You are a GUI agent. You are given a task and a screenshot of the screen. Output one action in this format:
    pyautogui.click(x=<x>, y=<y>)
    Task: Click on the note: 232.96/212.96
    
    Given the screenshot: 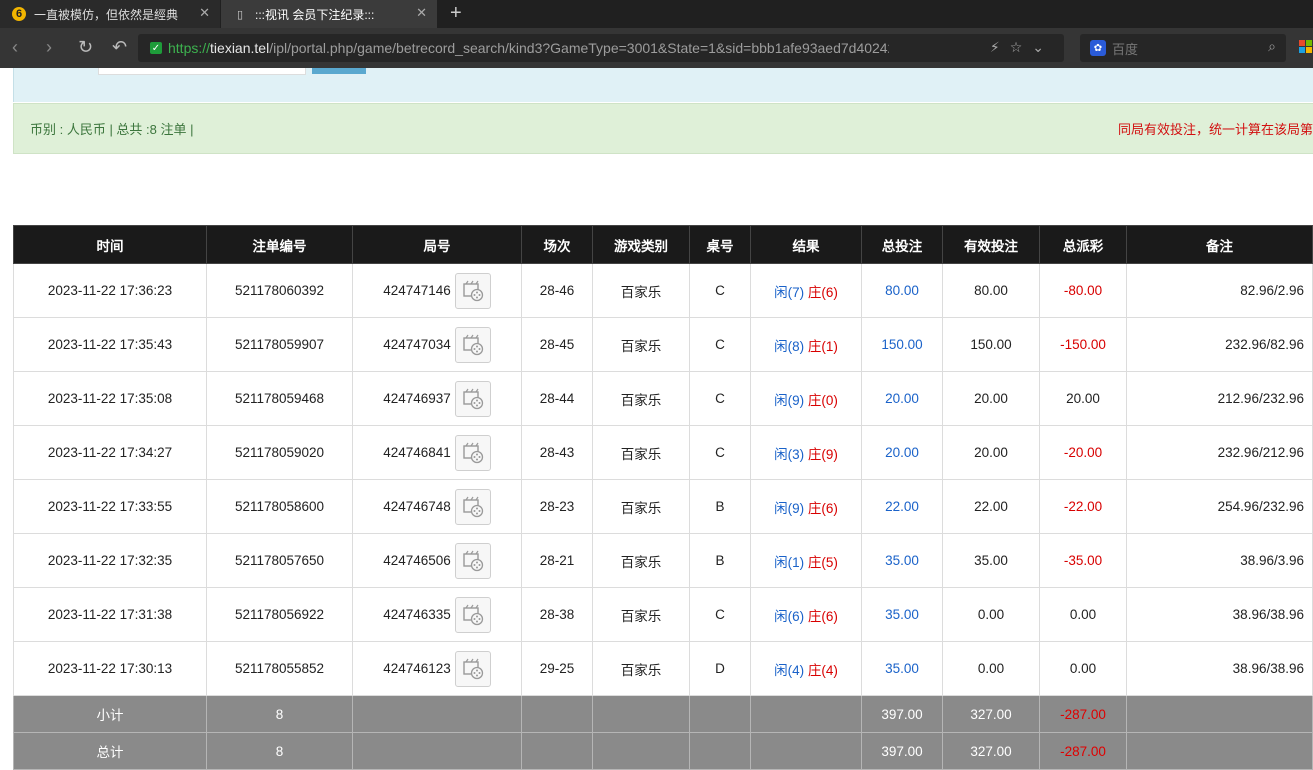 What is the action you would take?
    pyautogui.click(x=1219, y=452)
    